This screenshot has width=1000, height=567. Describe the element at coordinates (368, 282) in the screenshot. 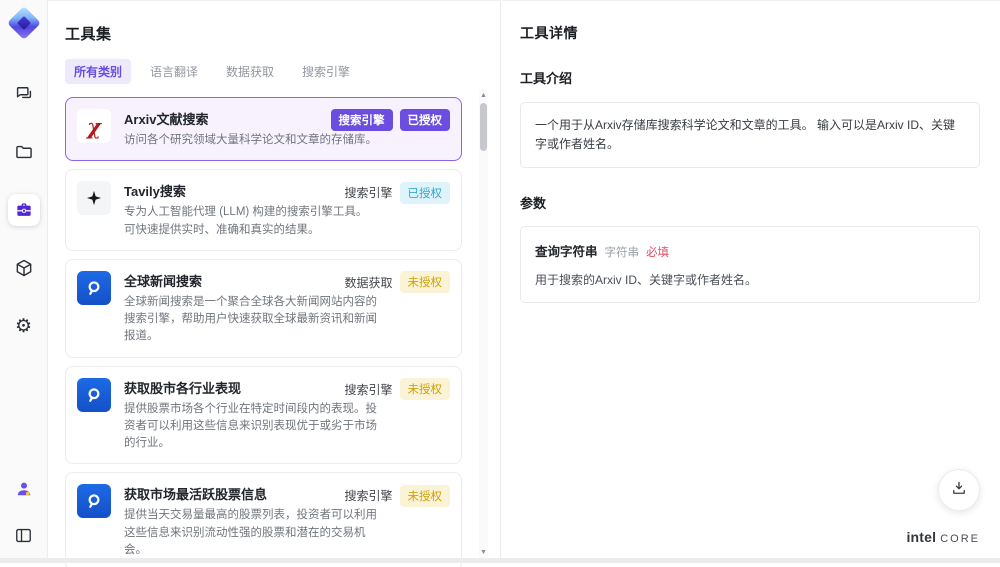

I see `category-label: 数据获取` at that location.